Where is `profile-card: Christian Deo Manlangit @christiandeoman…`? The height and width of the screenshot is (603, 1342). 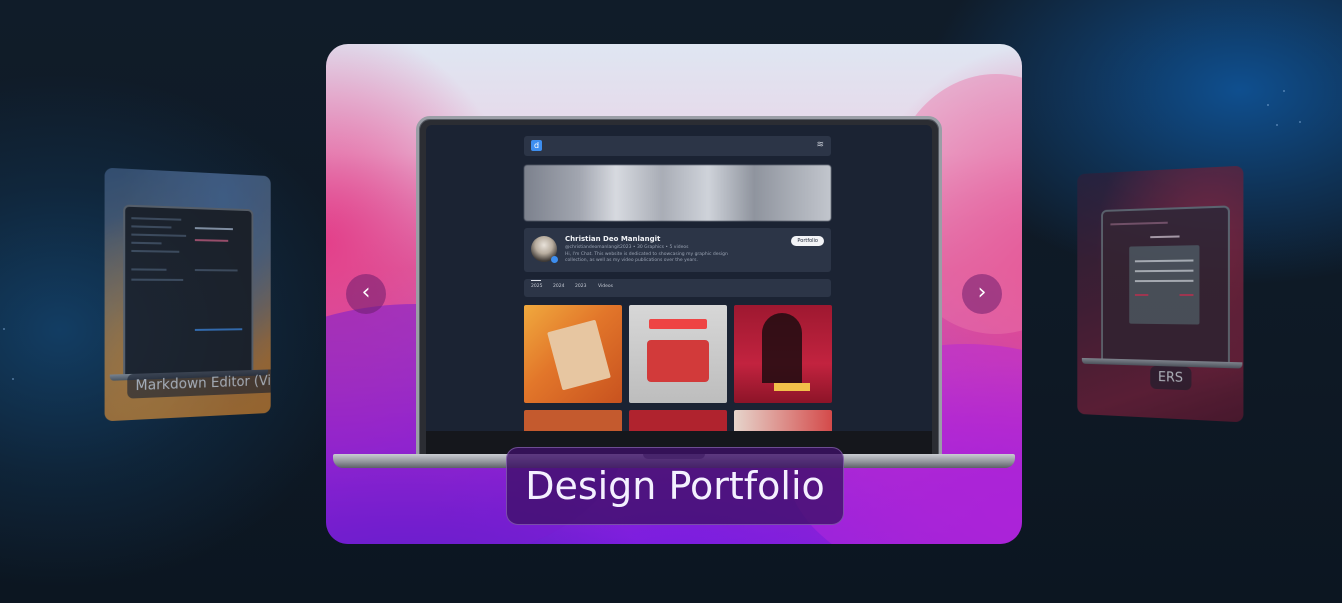
profile-card: Christian Deo Manlangit @christiandeoman… is located at coordinates (677, 250).